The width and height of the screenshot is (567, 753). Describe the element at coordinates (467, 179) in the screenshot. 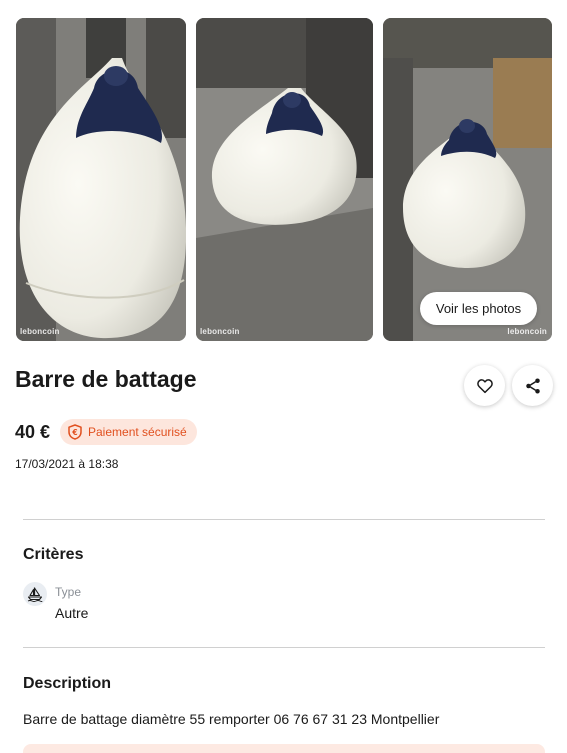

I see `listing-photo-3: Voir les photos leboncoin` at that location.